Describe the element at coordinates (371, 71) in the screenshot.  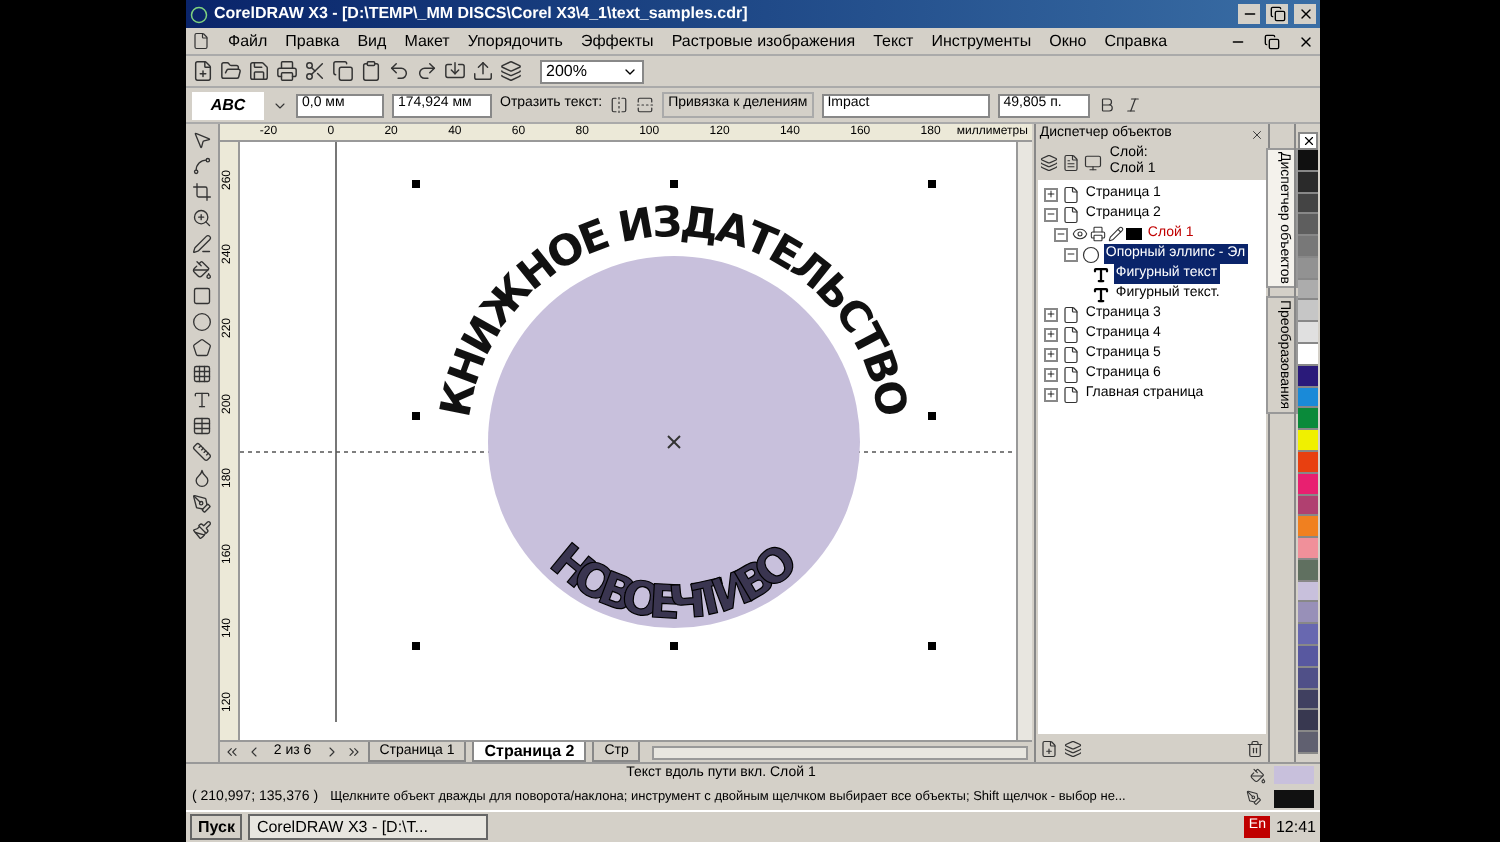
I see `paste-icon` at that location.